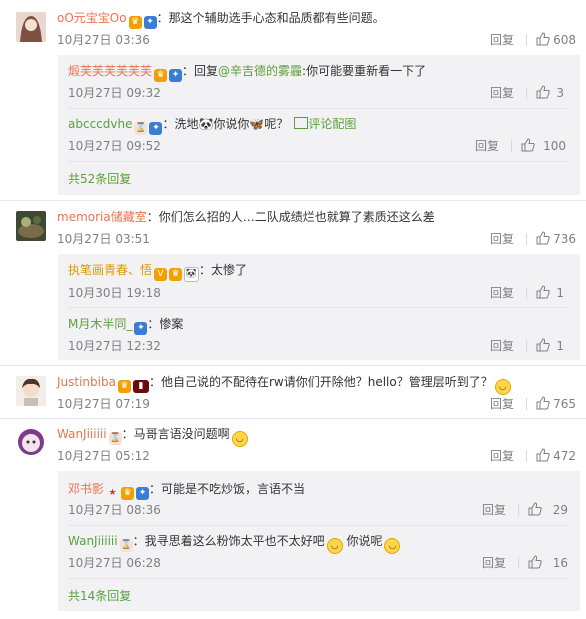 The height and width of the screenshot is (619, 586). What do you see at coordinates (502, 387) in the screenshot?
I see `grin-emoji-icon: ◡` at bounding box center [502, 387].